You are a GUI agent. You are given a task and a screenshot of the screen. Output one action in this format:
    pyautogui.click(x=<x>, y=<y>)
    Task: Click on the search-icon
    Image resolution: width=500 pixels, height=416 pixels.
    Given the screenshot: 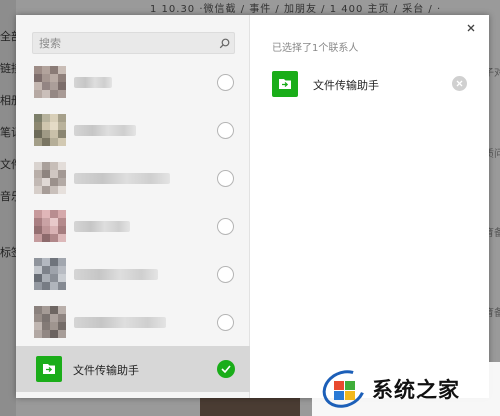 What is the action you would take?
    pyautogui.click(x=224, y=43)
    